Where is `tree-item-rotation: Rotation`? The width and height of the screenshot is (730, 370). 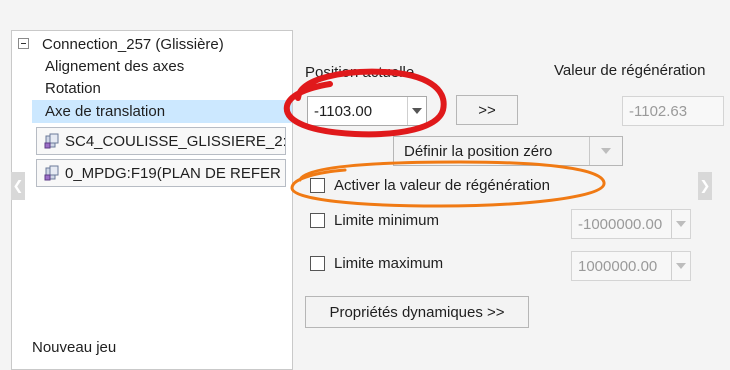
tree-item-rotation: Rotation is located at coordinates (73, 88).